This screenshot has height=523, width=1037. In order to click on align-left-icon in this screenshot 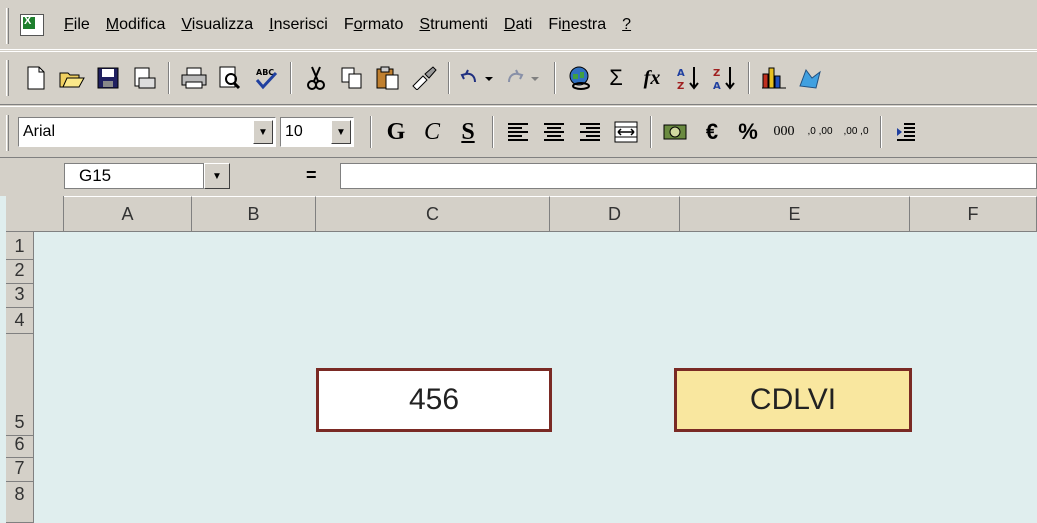, I will do `click(518, 132)`.